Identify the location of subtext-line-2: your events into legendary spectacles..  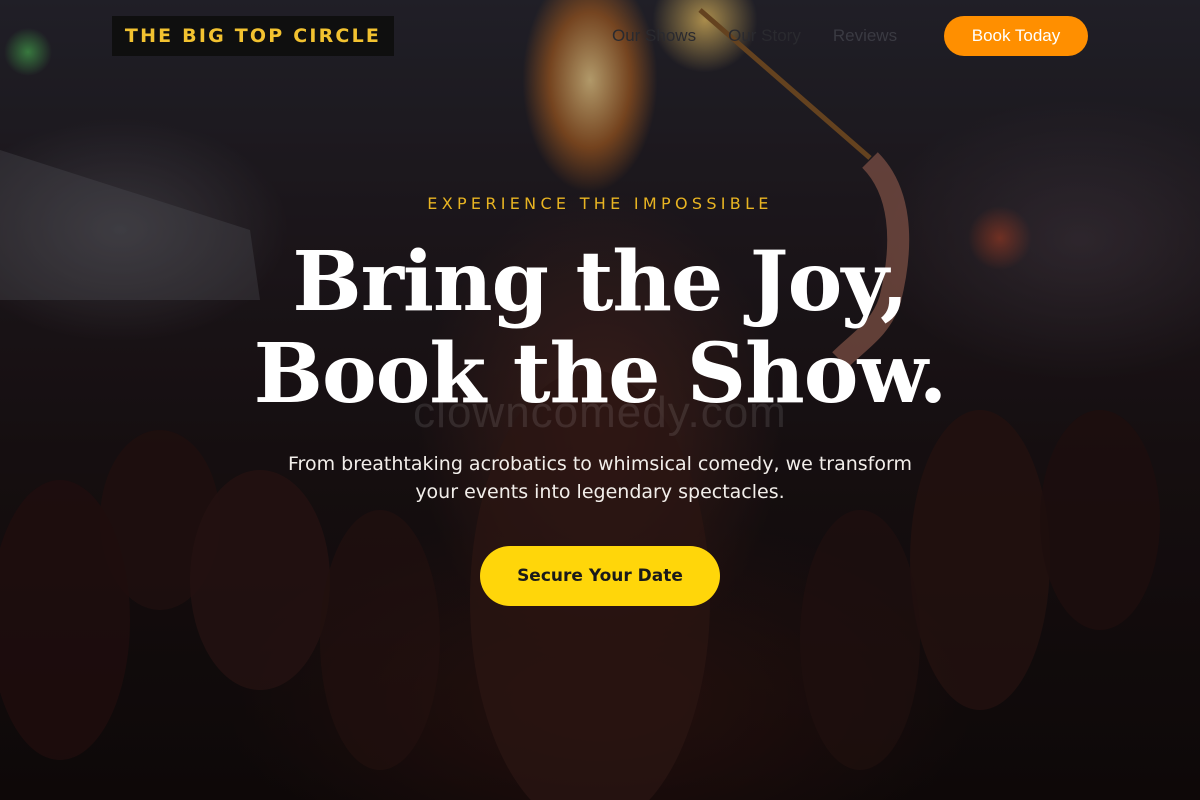
(600, 492).